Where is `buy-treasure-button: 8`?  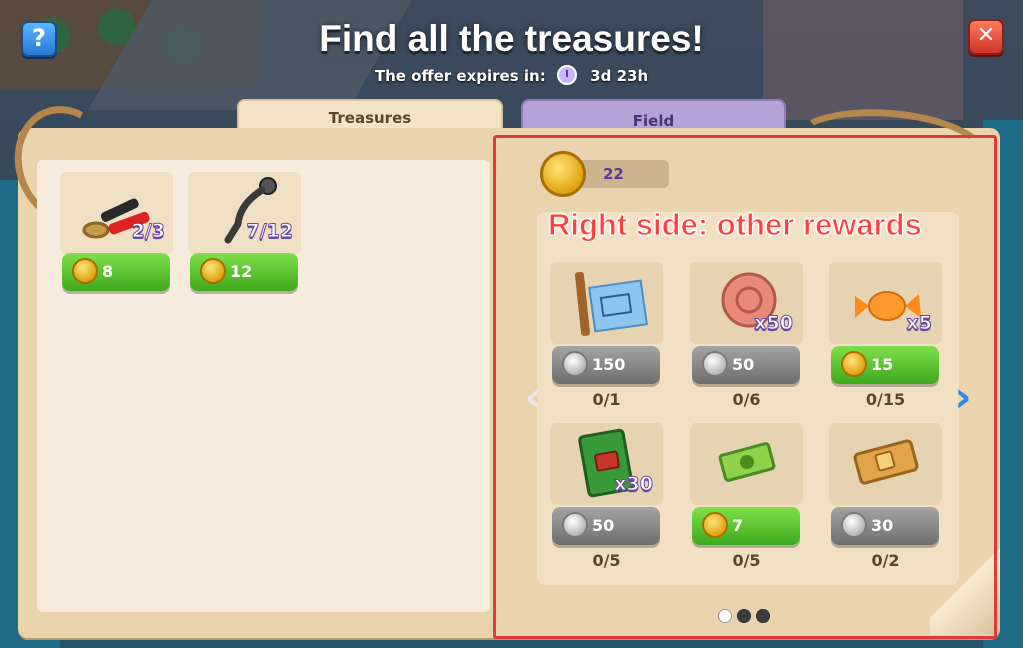 buy-treasure-button: 8 is located at coordinates (116, 272).